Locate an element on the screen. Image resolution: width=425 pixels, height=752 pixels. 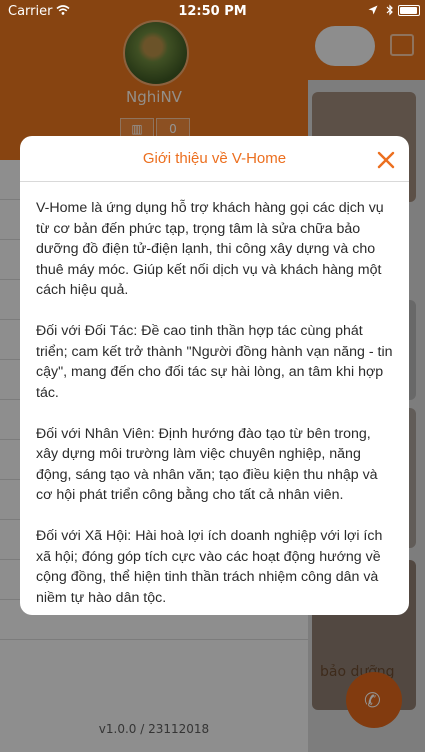
bluetooth-icon is located at coordinates (389, 10).